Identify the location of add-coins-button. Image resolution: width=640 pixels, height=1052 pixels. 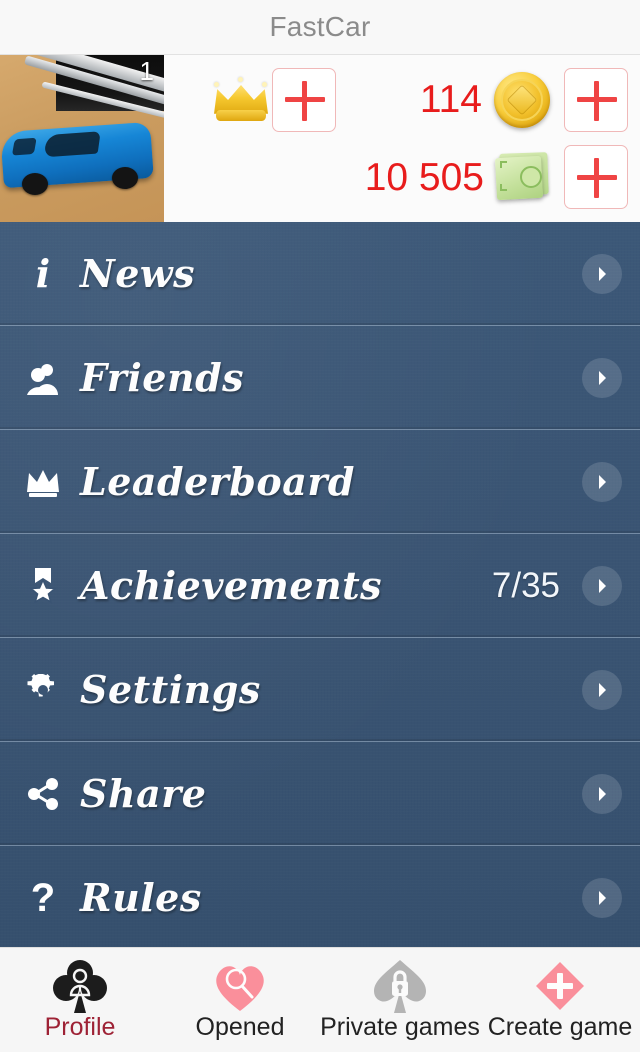
(596, 99).